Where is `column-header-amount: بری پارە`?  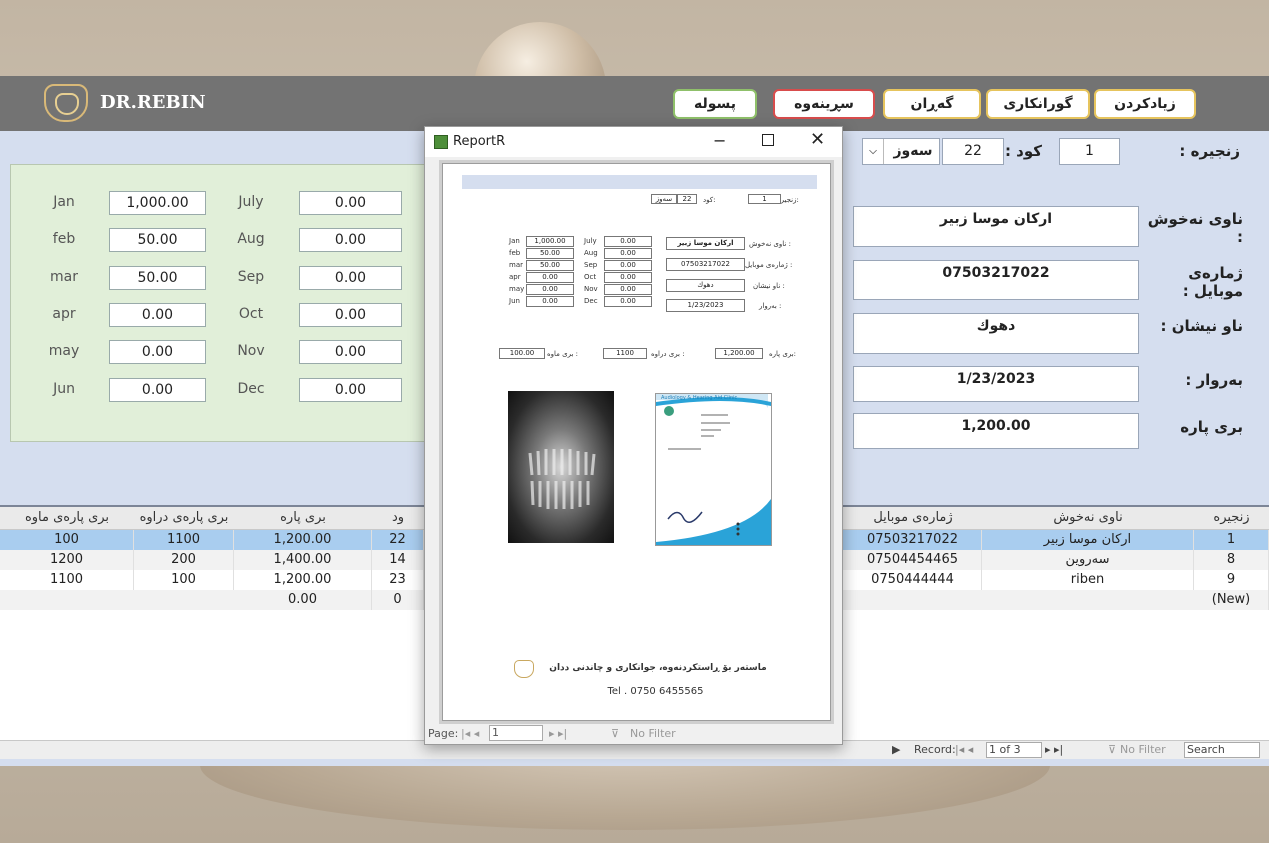
column-header-amount: بری پارە is located at coordinates (303, 518).